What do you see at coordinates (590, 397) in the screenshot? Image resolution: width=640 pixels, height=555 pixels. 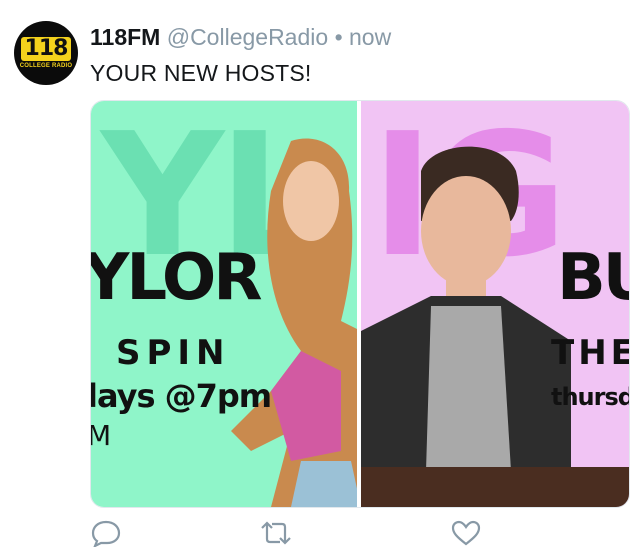 I see `show-time-right: thursd` at bounding box center [590, 397].